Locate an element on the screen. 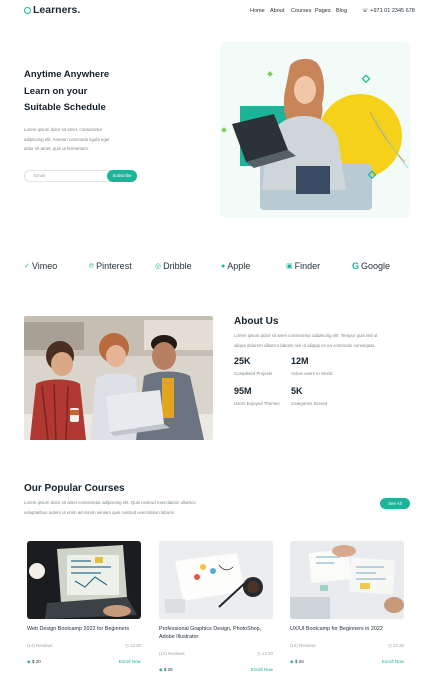 This screenshot has height=700, width=436. logo-icon is located at coordinates (27, 10).